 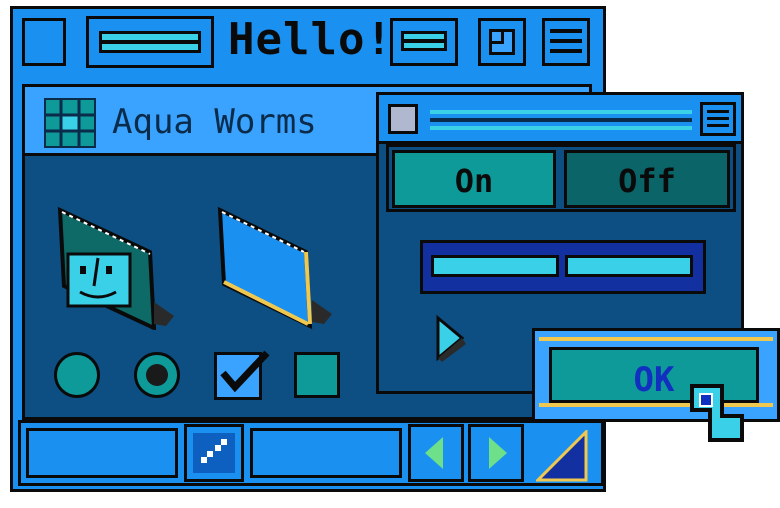 What do you see at coordinates (563, 267) in the screenshot?
I see `progress-bar` at bounding box center [563, 267].